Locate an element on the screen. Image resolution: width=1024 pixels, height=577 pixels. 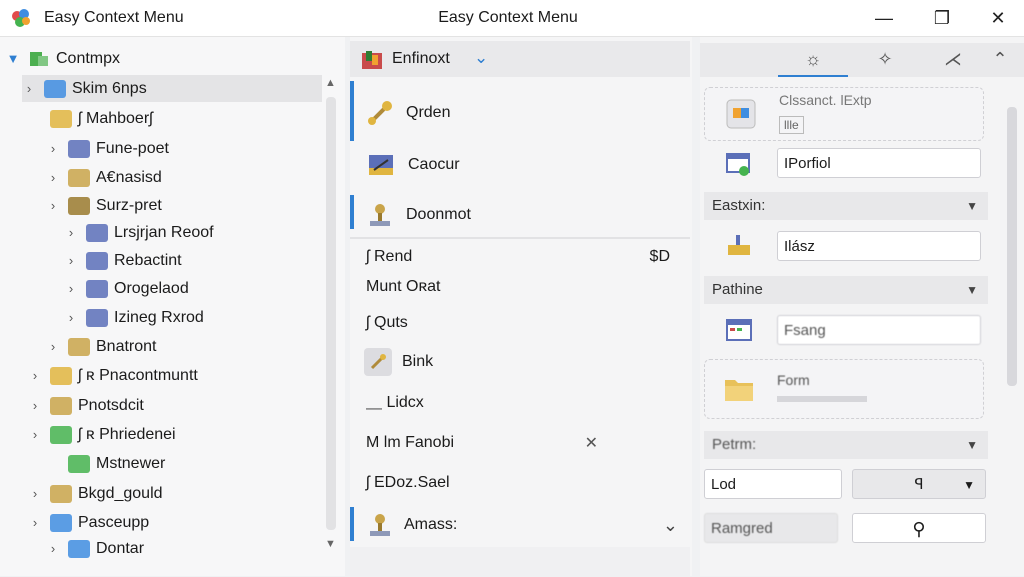
maximize-button: ❐ is located at coordinates (942, 18).